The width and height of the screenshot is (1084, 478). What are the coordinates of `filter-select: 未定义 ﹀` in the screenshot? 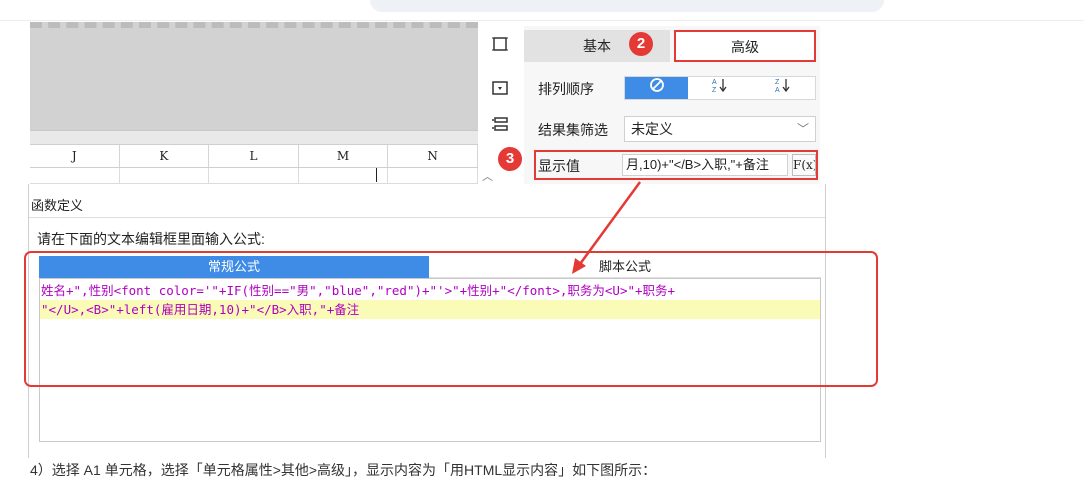 It's located at (720, 129).